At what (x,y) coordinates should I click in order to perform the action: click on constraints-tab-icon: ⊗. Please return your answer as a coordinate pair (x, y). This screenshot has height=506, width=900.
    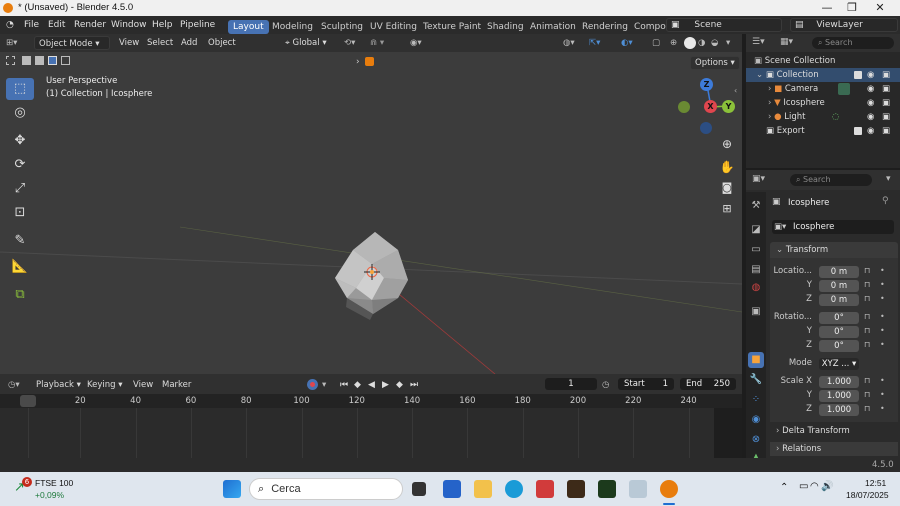
    Looking at the image, I should click on (756, 440).